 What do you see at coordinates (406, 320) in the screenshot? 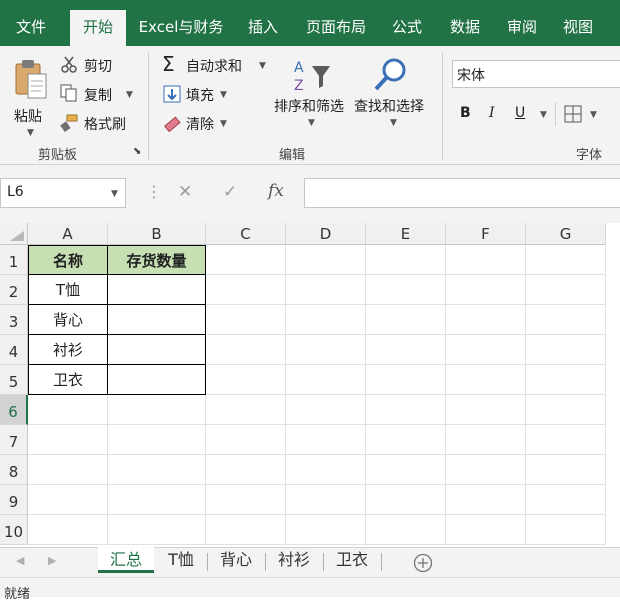
I see `cell-e3` at bounding box center [406, 320].